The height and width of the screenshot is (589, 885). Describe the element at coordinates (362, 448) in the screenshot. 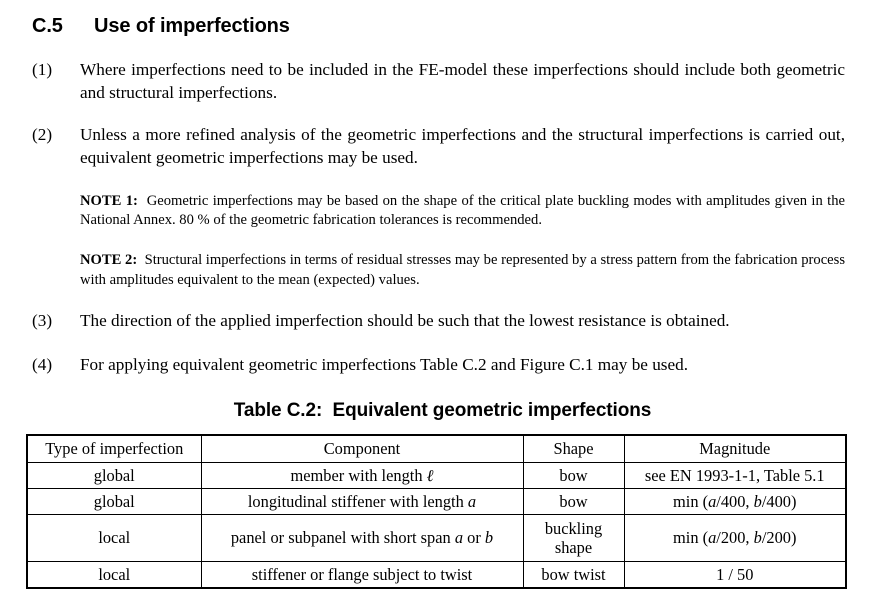

I see `header-component: Component` at that location.